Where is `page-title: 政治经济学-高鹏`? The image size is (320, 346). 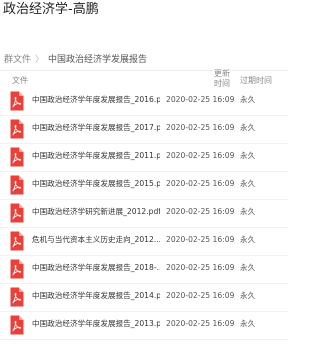 page-title: 政治经济学-高鹏 is located at coordinates (51, 9).